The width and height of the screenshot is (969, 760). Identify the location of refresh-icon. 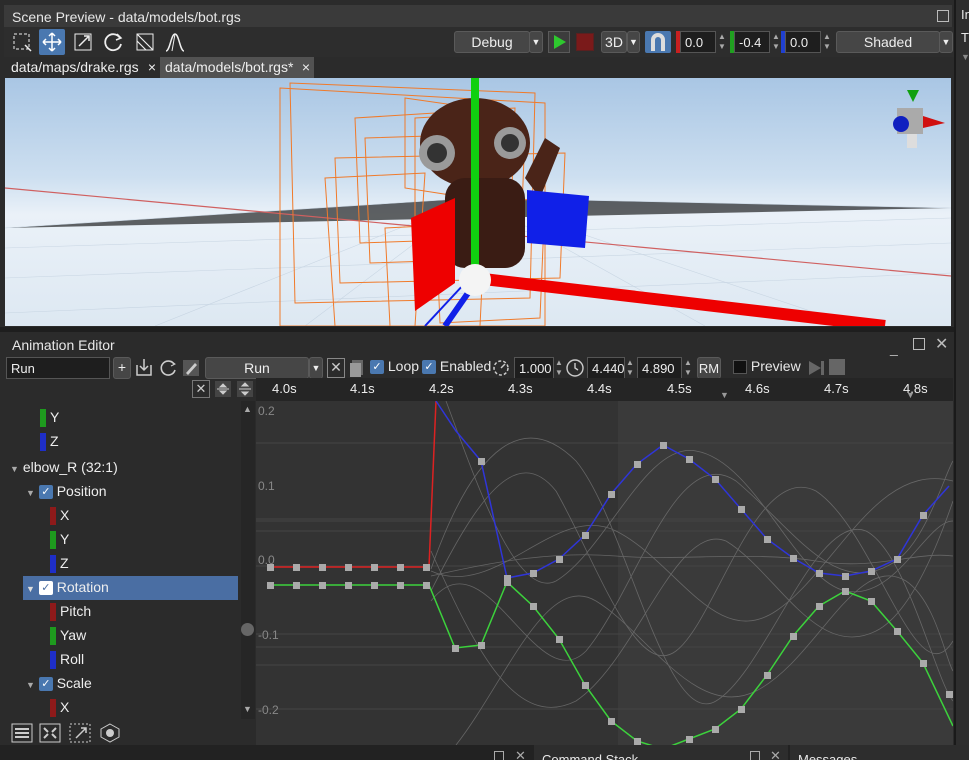
(168, 368).